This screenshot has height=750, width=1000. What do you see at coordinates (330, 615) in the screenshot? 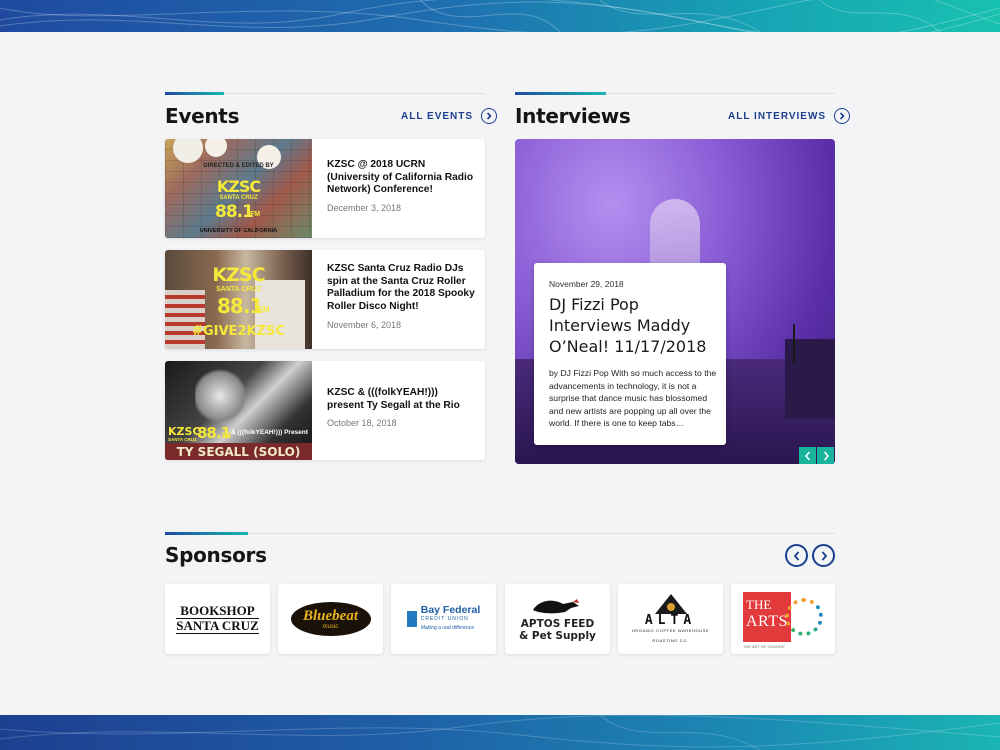
I see `logo-text: Bluebeat` at bounding box center [330, 615].